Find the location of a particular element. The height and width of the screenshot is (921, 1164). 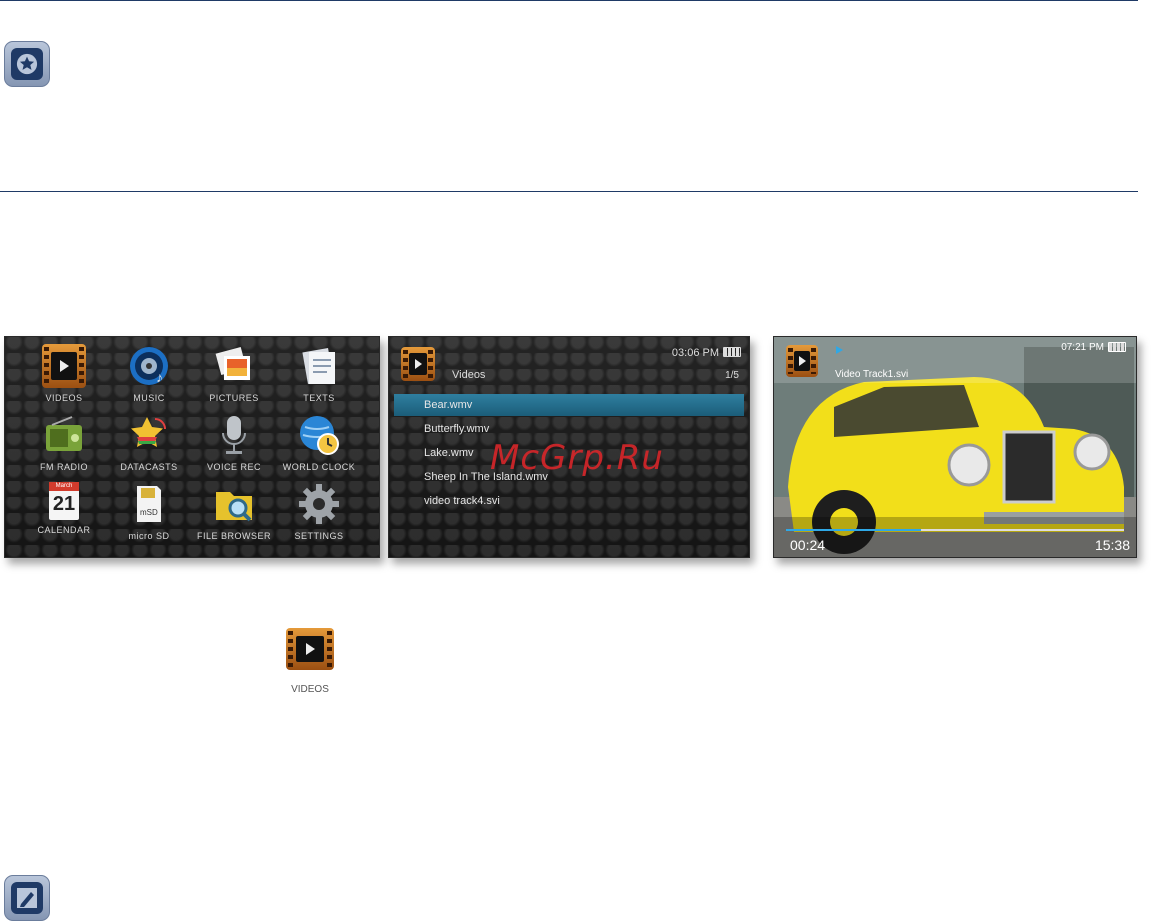

menu-item-music: ♪ MUSIC is located at coordinates (149, 373).